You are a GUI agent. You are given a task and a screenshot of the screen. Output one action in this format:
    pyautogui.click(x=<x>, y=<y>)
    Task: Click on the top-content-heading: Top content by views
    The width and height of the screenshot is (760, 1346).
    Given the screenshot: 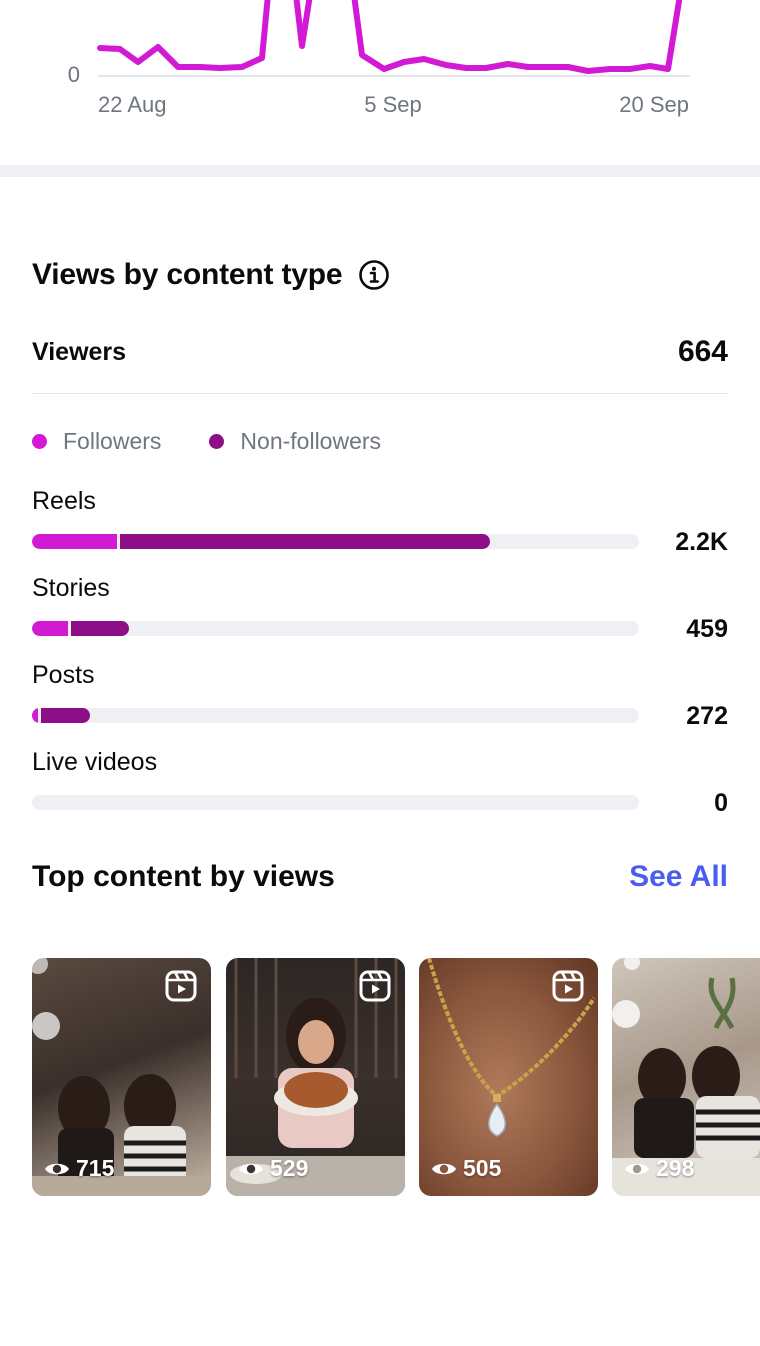 What is the action you would take?
    pyautogui.click(x=183, y=876)
    